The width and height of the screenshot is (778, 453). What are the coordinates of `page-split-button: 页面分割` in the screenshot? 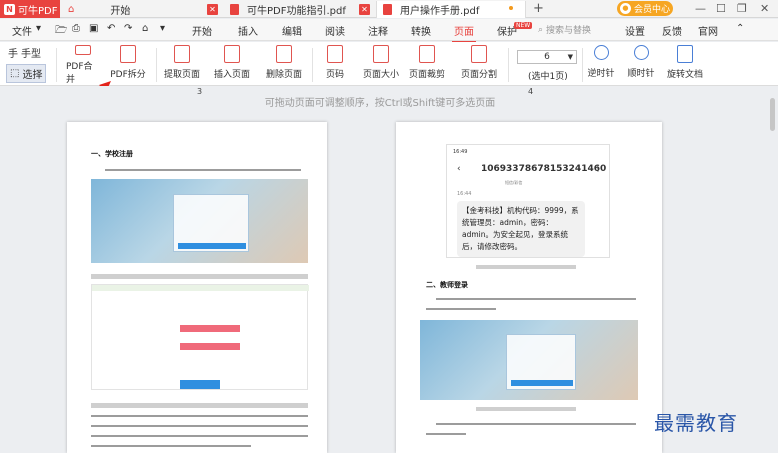 It's located at (479, 65).